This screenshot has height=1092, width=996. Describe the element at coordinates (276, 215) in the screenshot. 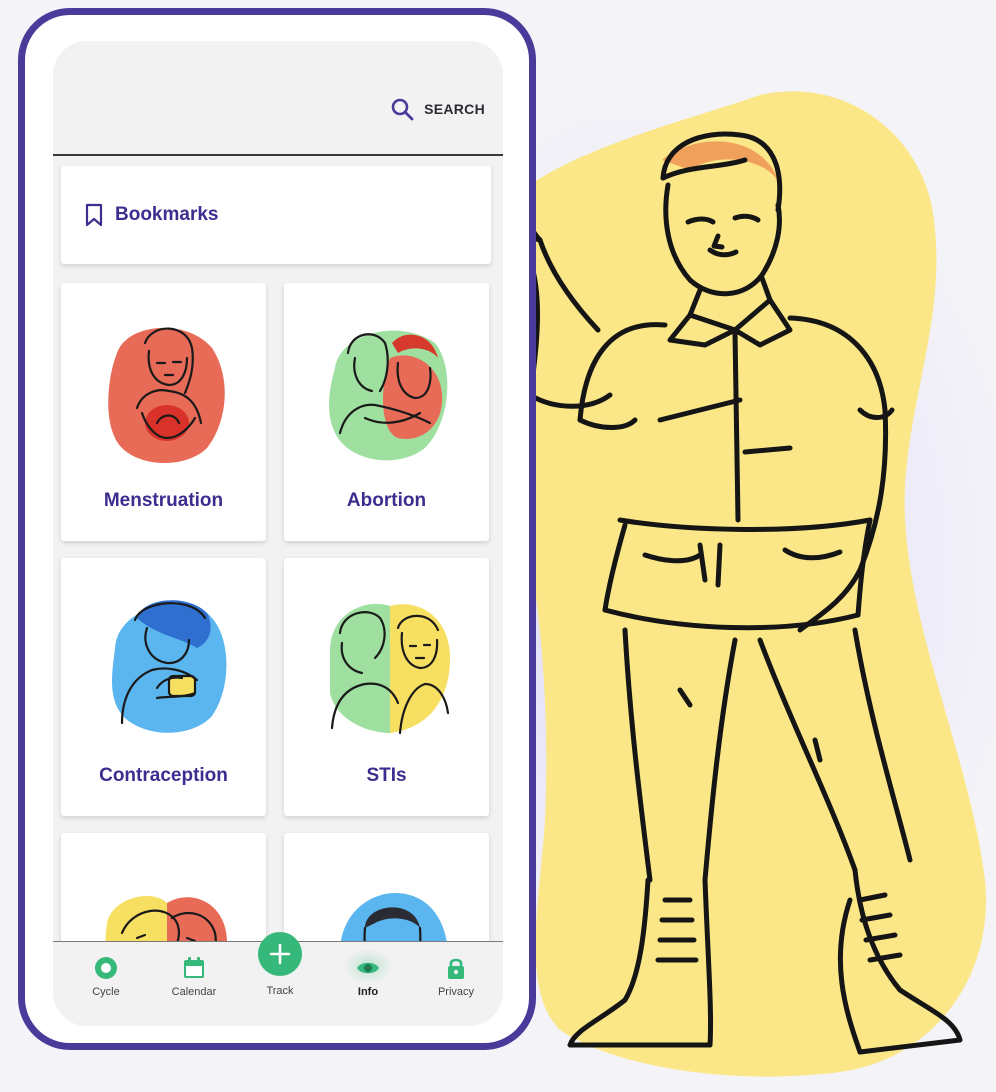

I see `bookmarks-card: Bookmarks` at that location.